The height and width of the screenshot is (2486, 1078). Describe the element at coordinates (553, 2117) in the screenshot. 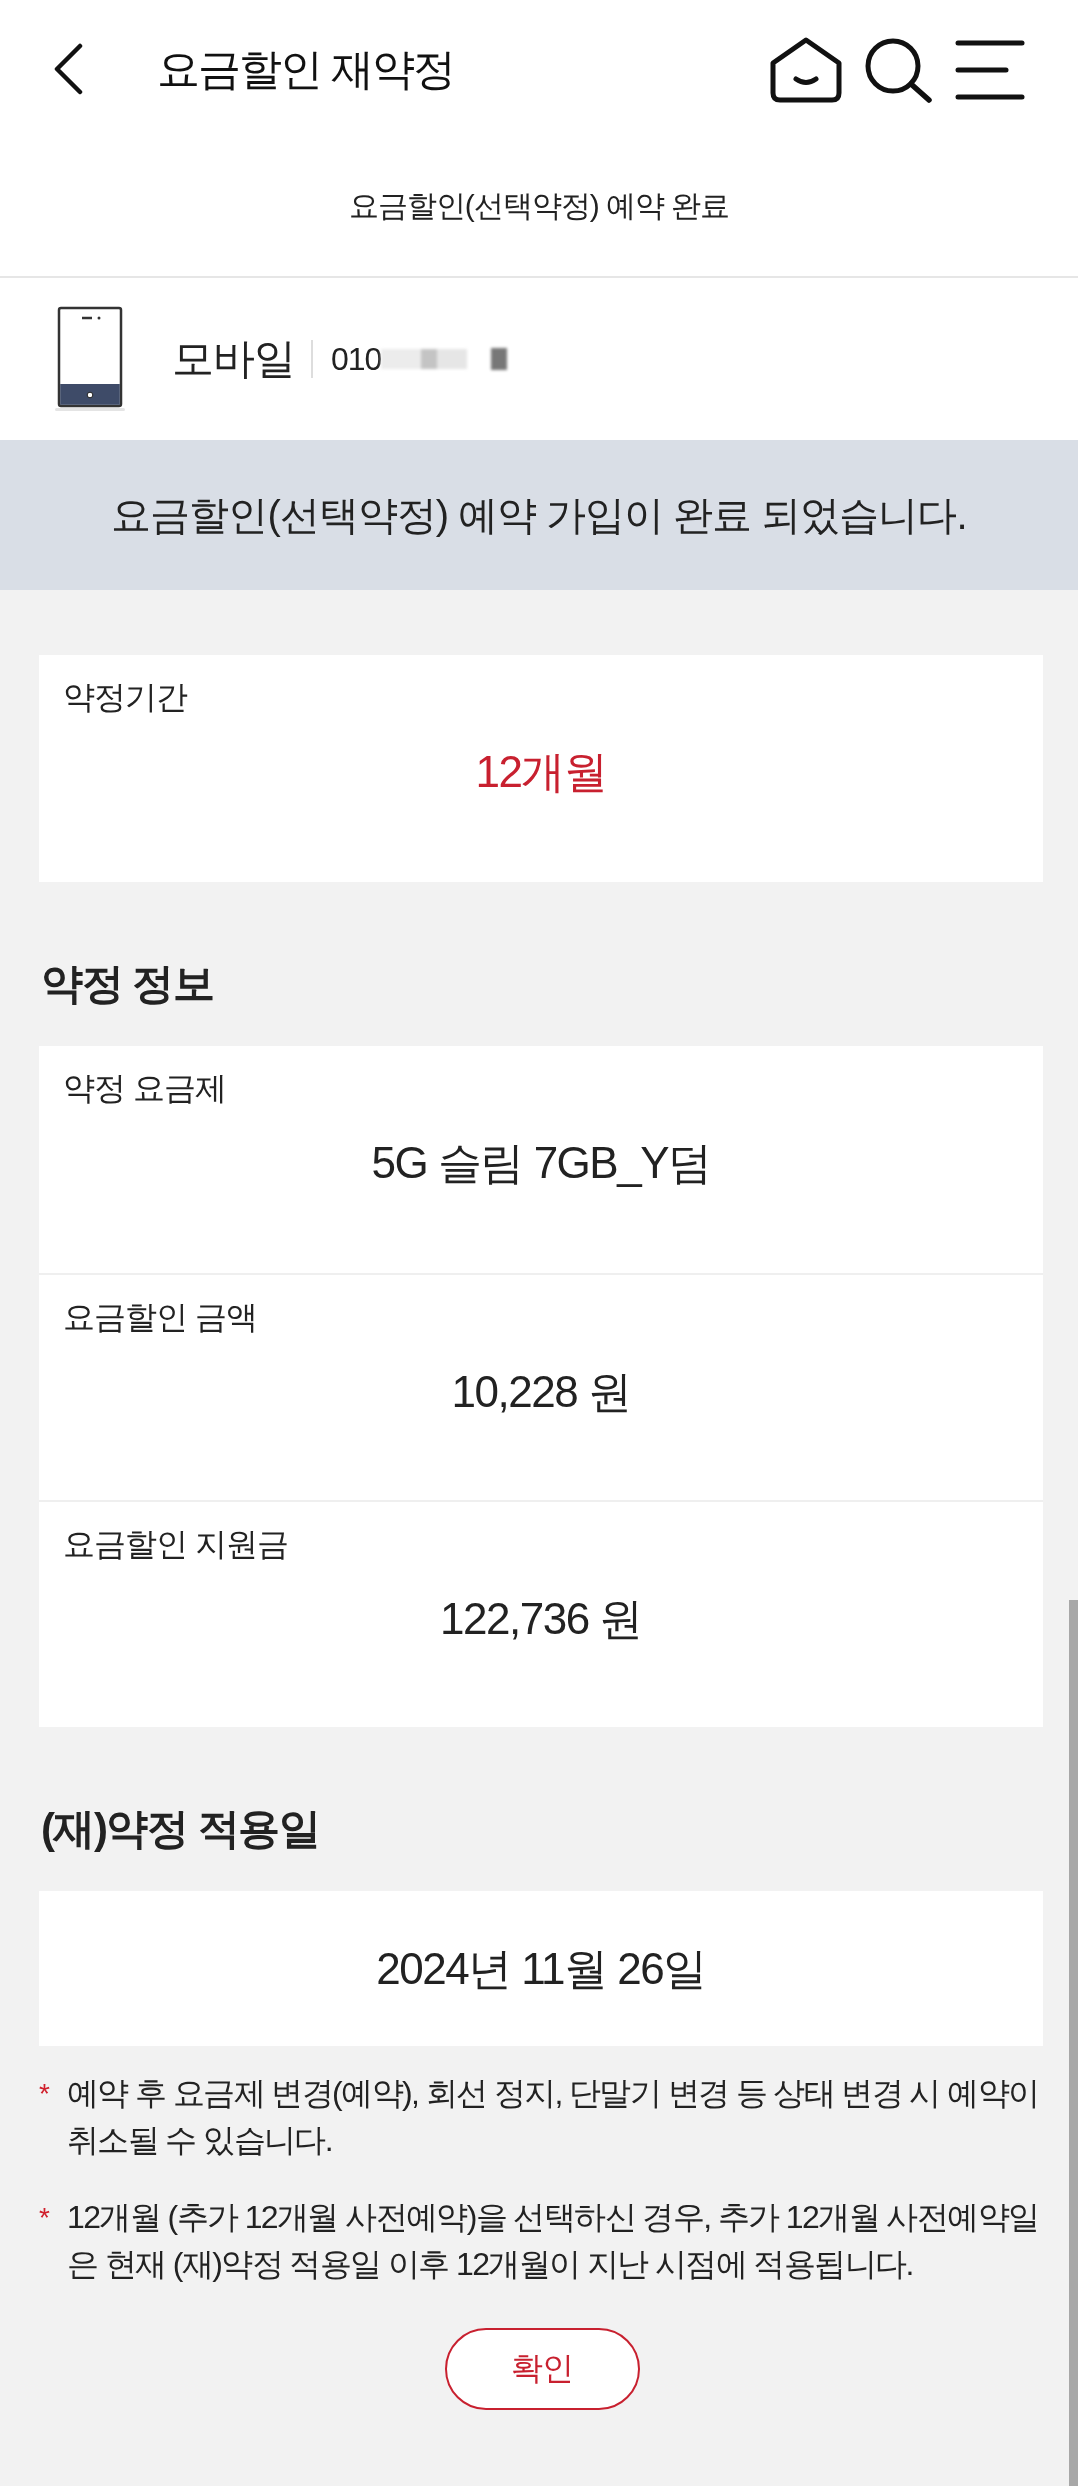

I see `note-text: 예약 후 요금제 변경(예약), 회선 정지, 단말기 변경 등 상태 변경 시 예약이 취소될 수 있습니다.` at that location.